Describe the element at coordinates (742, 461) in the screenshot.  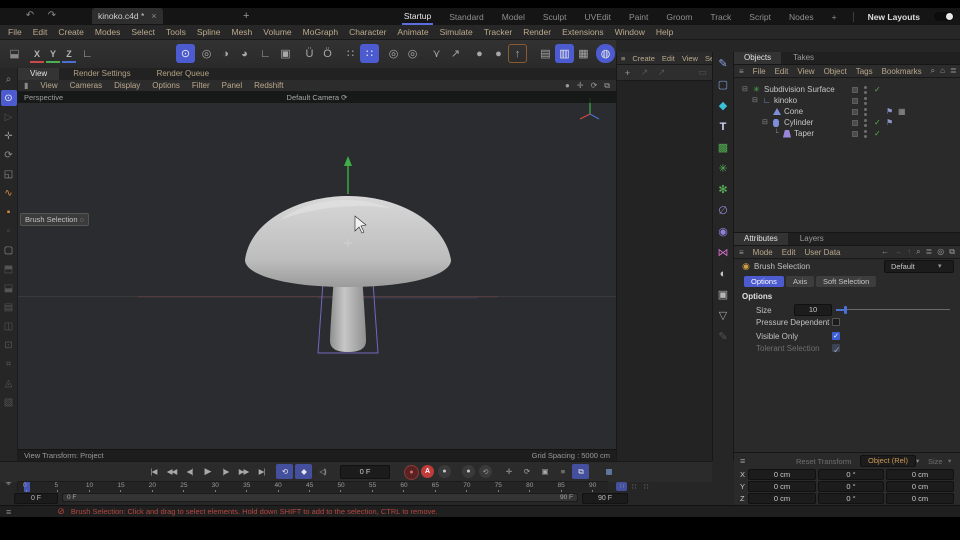
I see `coord-menu-icon: ≡` at that location.